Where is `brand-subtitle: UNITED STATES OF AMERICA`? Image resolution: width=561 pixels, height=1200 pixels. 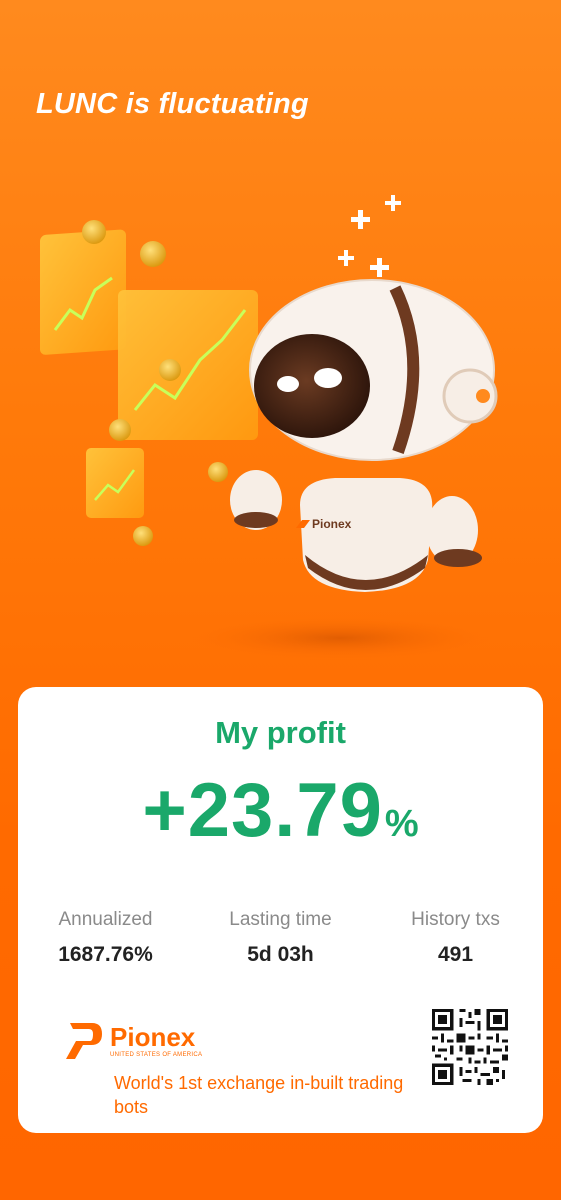 brand-subtitle: UNITED STATES OF AMERICA is located at coordinates (156, 1055).